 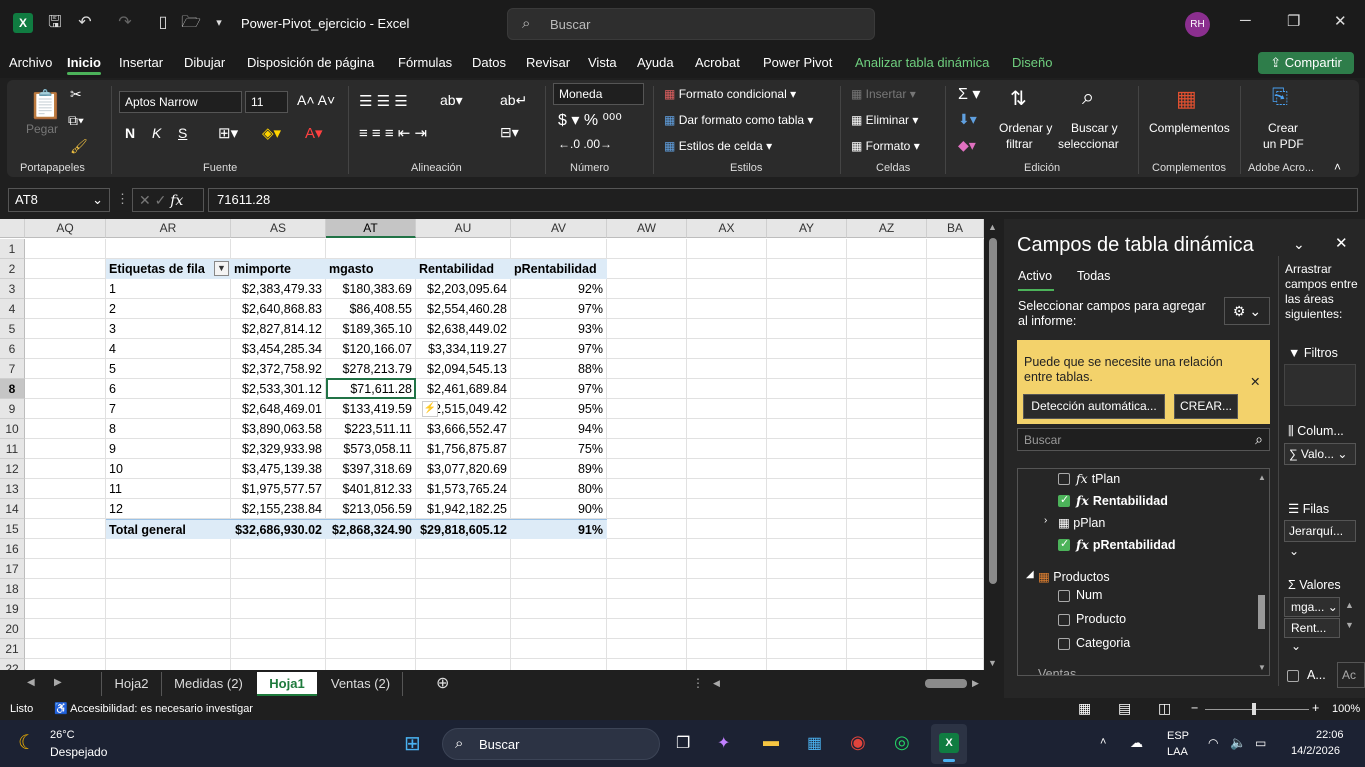 I want to click on pivot-data-cell: $3,666,552.47, so click(x=463, y=429).